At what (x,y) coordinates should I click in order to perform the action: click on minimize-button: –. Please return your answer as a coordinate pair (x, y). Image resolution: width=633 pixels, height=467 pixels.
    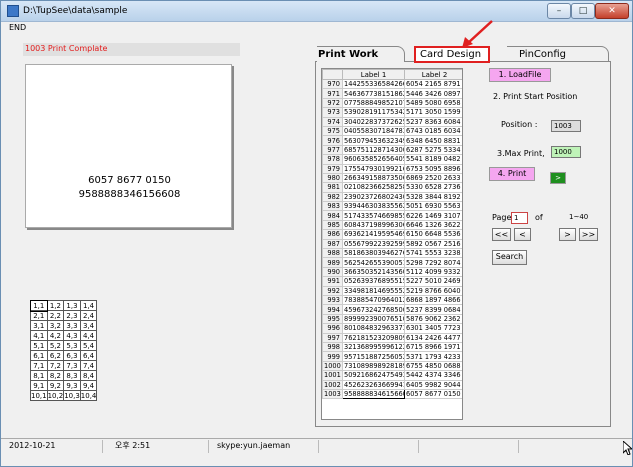
    Looking at the image, I should click on (559, 11).